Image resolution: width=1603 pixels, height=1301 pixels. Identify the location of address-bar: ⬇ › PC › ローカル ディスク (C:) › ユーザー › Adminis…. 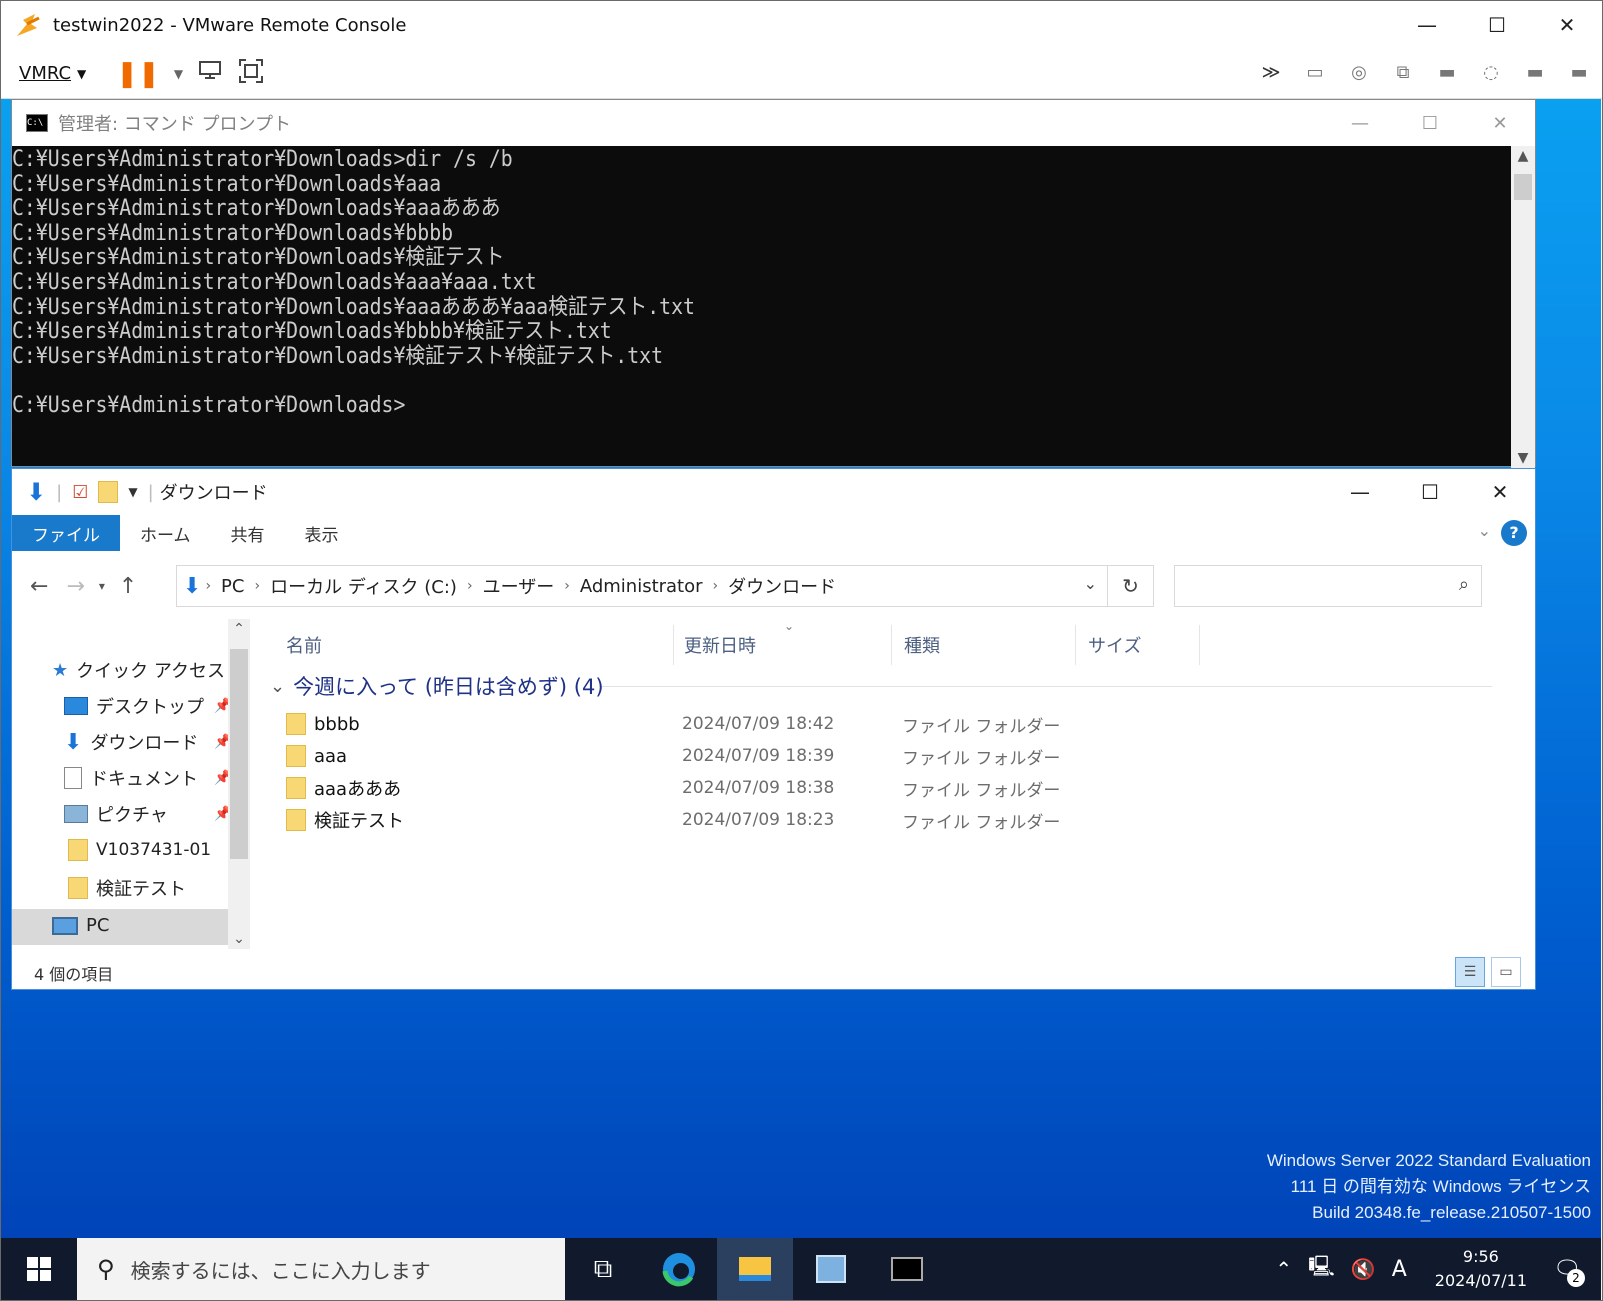
(642, 586).